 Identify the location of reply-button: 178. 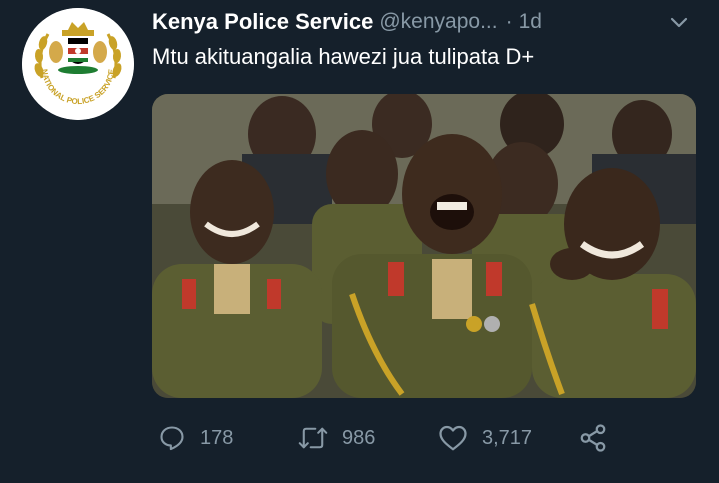
(195, 438).